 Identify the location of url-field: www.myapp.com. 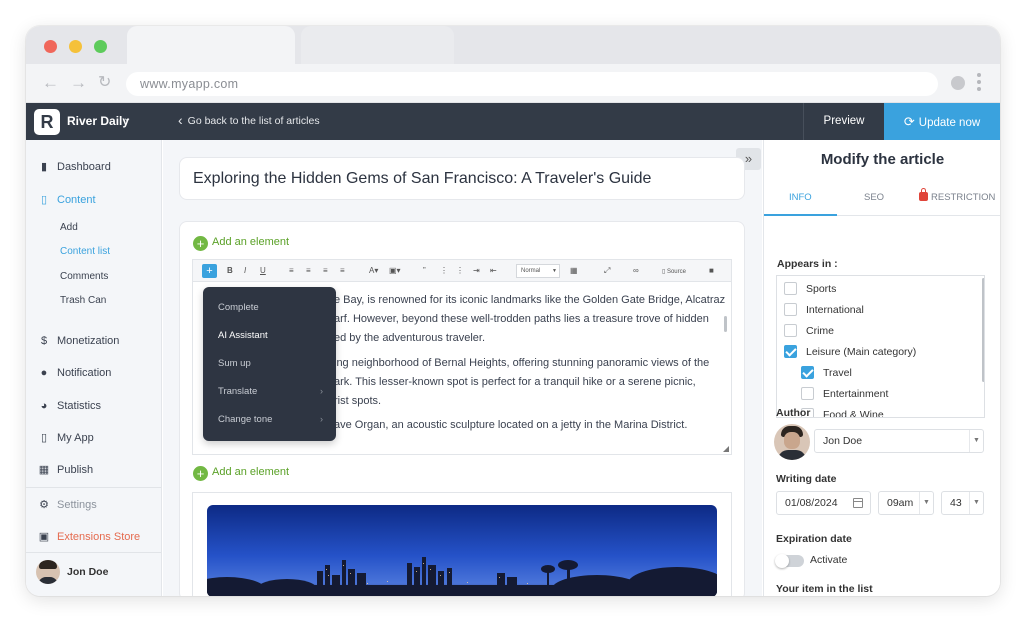
(532, 84).